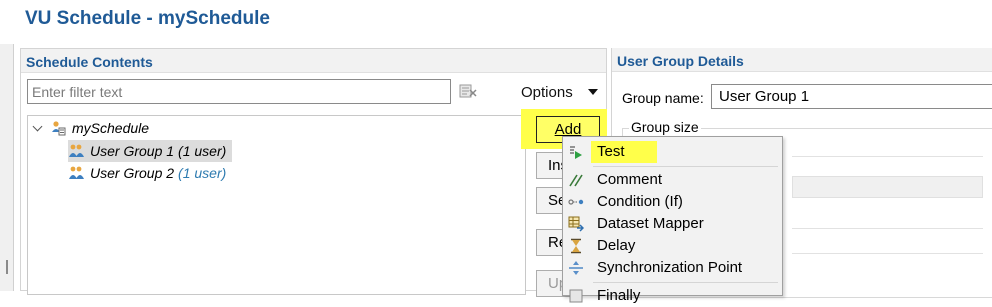 This screenshot has width=992, height=307. Describe the element at coordinates (132, 173) in the screenshot. I see `tree-item-label: User Group 2` at that location.